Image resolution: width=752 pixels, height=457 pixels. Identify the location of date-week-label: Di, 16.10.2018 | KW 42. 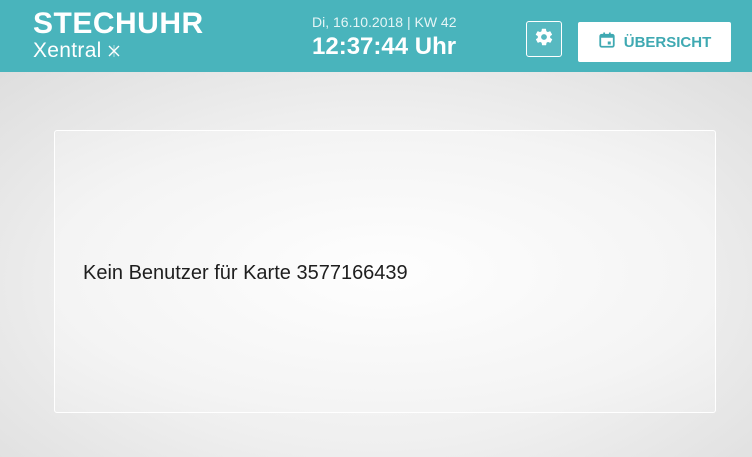
(384, 22).